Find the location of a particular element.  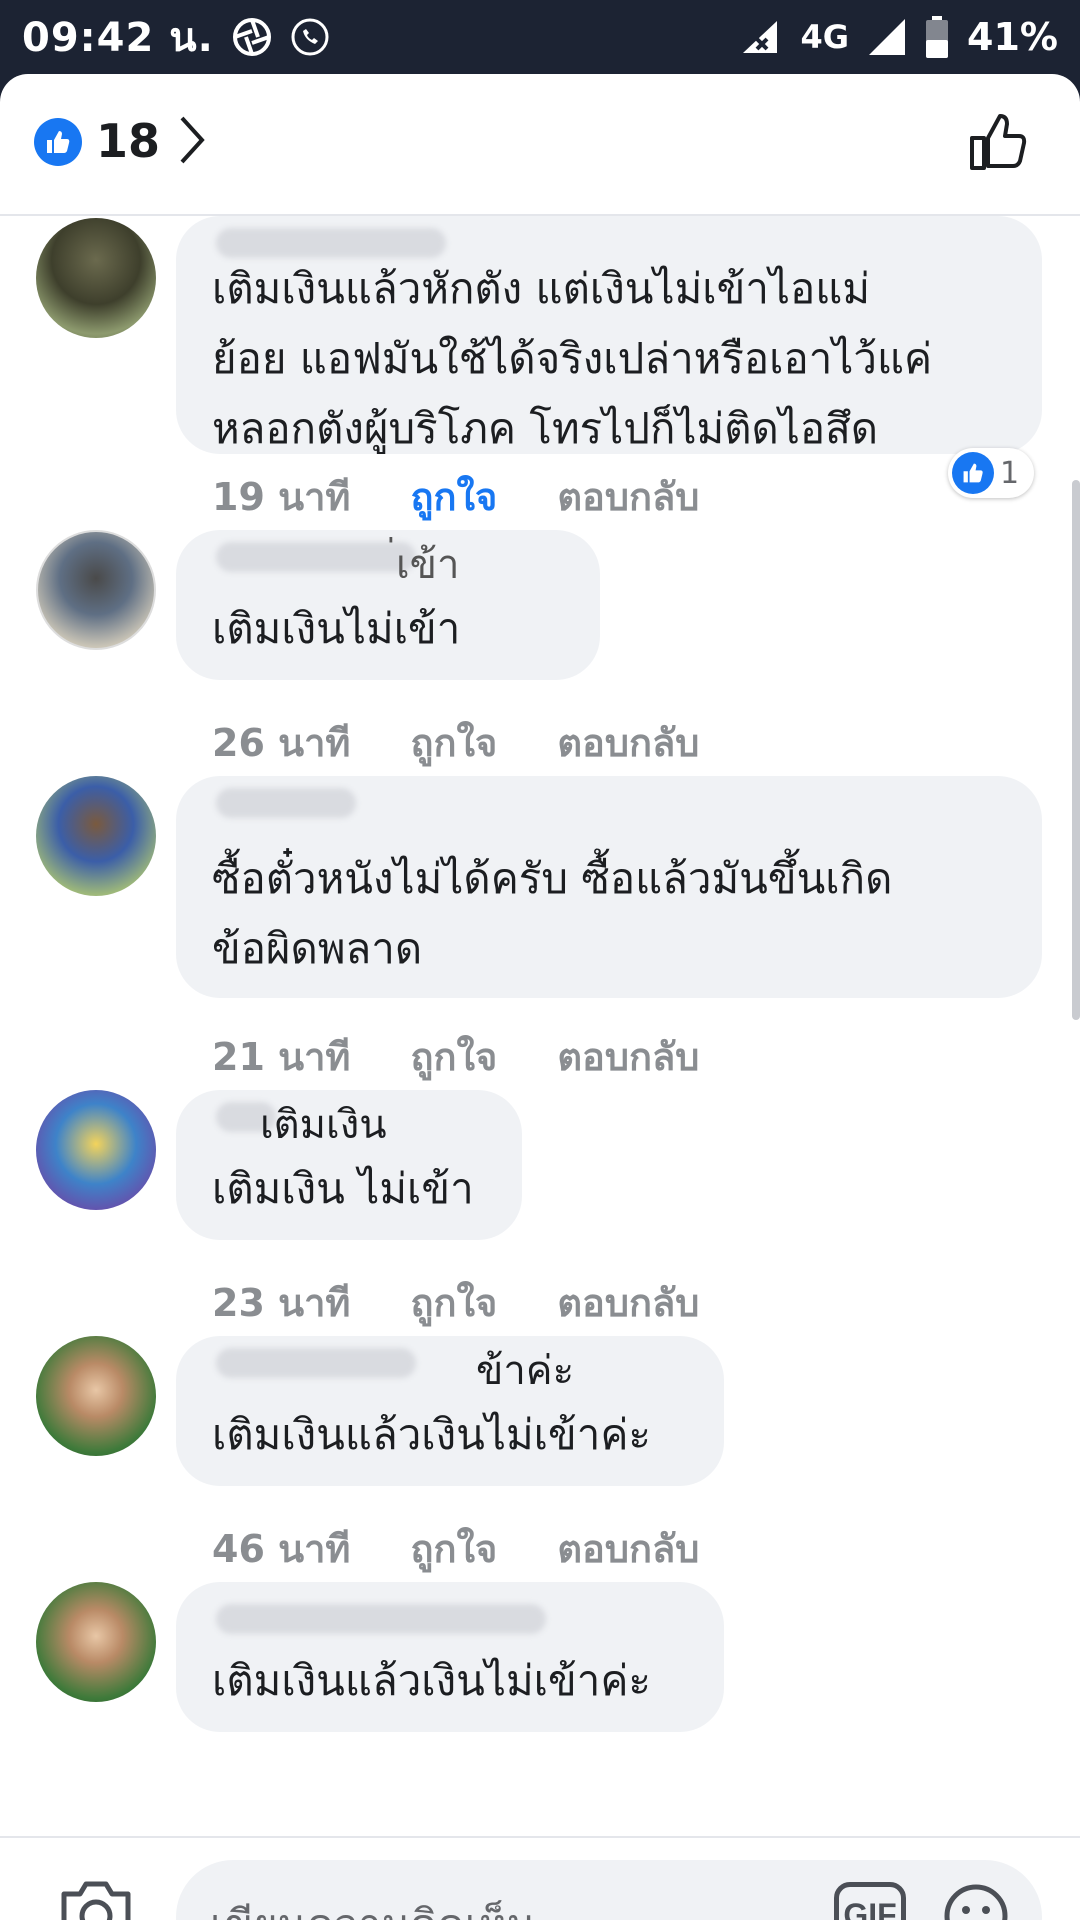

gif-button: GIF is located at coordinates (870, 1901).